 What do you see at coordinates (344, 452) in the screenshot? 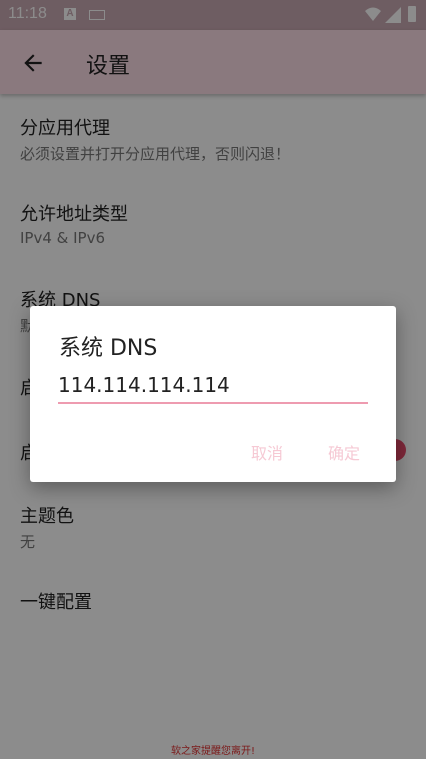
I see `ok-button: 确定` at bounding box center [344, 452].